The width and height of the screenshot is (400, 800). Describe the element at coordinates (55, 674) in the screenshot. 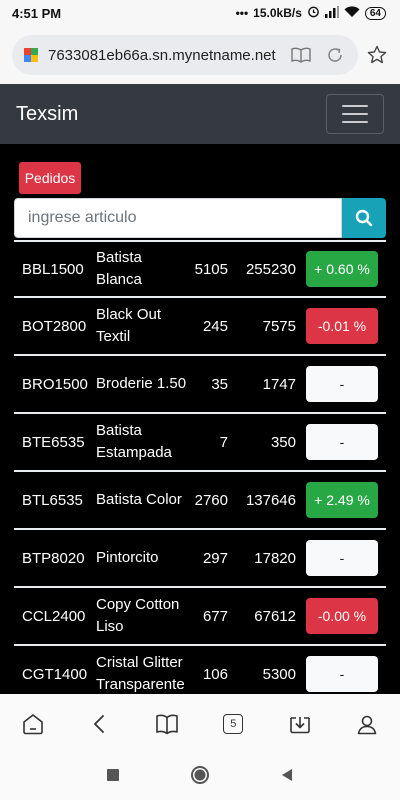

I see `article-code: CGT1400` at that location.